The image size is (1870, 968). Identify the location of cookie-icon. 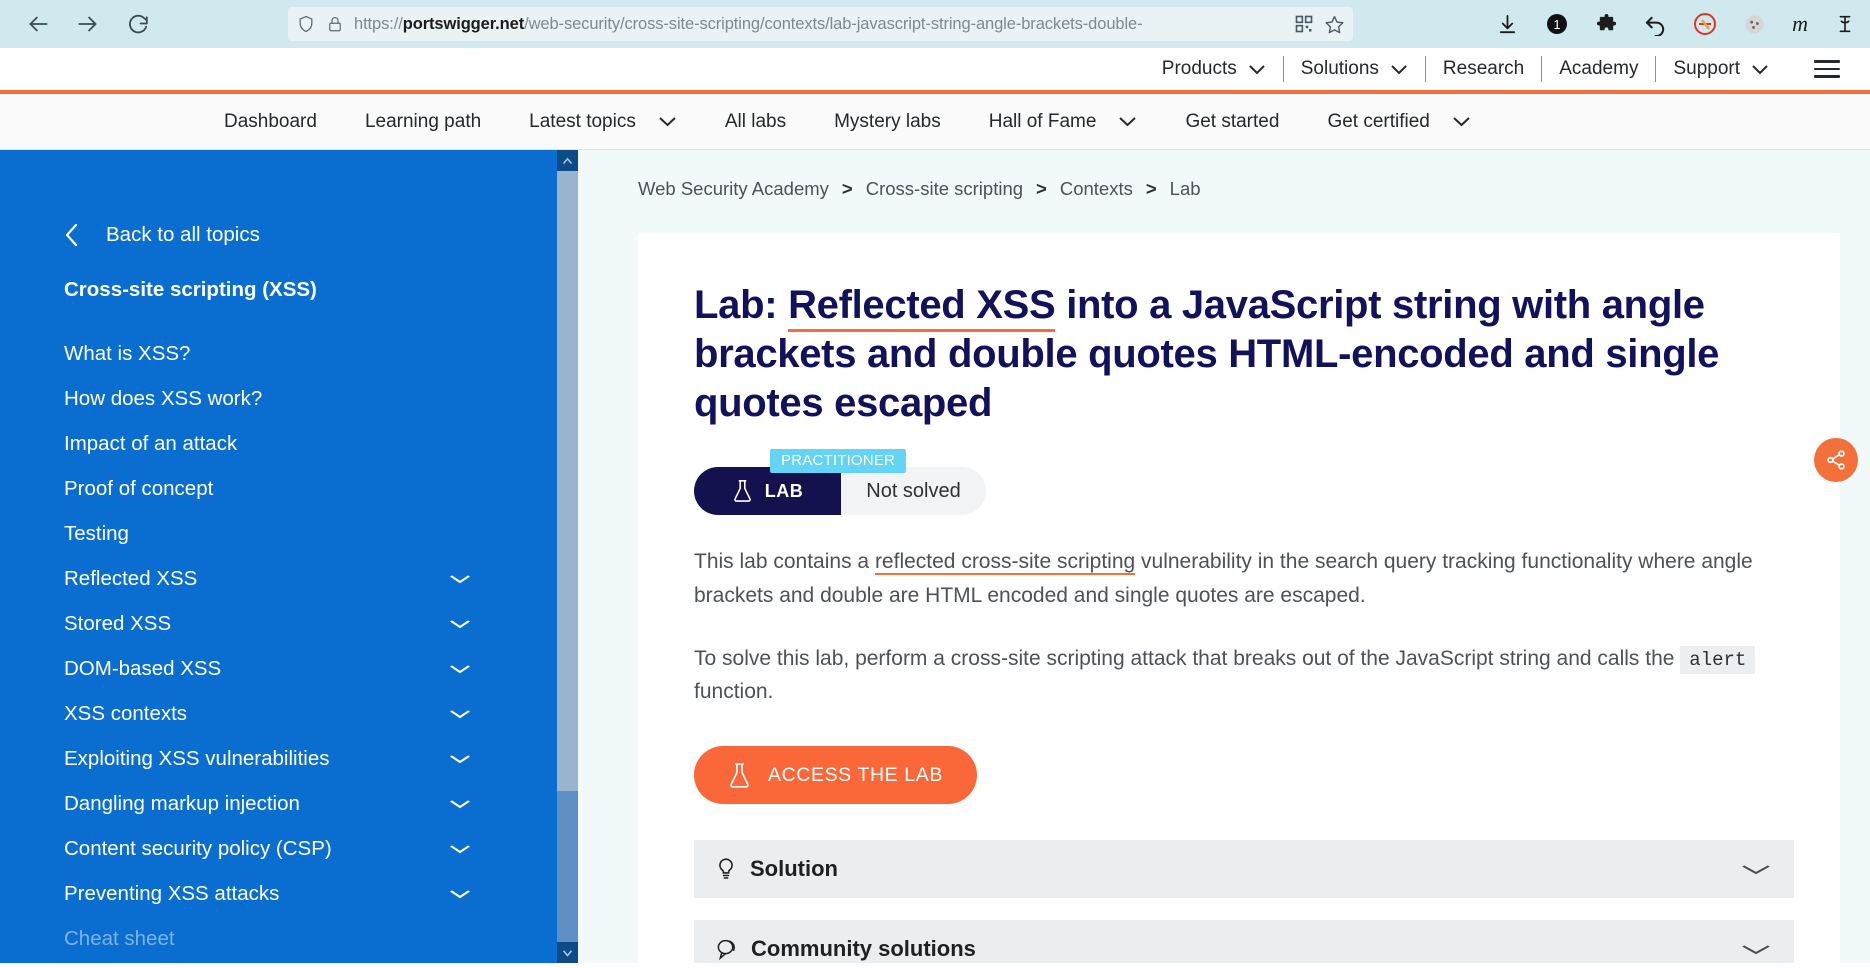
(1754, 24).